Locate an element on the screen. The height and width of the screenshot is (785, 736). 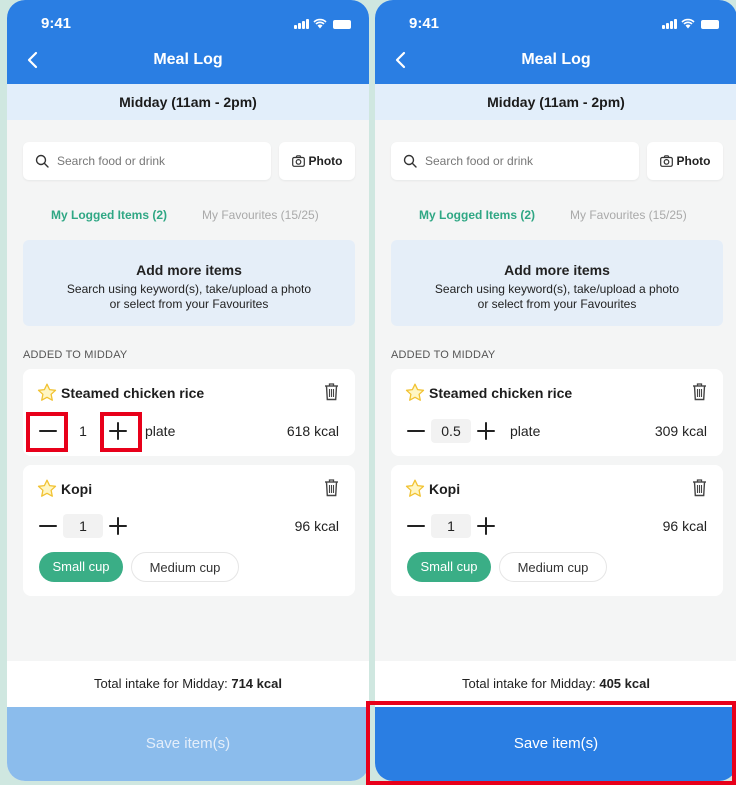
calorie-value: 309 kcal is located at coordinates (680, 431).